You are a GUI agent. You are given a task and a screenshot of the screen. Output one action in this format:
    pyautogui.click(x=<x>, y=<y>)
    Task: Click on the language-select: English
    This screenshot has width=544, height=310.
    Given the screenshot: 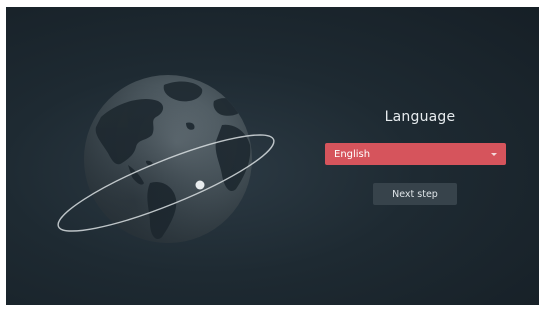 What is the action you would take?
    pyautogui.click(x=415, y=154)
    